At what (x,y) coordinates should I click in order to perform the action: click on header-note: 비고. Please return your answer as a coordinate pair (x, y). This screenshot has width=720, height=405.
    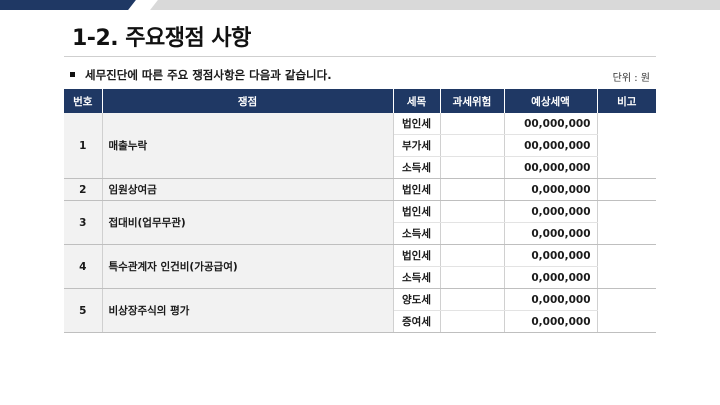
    Looking at the image, I should click on (626, 101).